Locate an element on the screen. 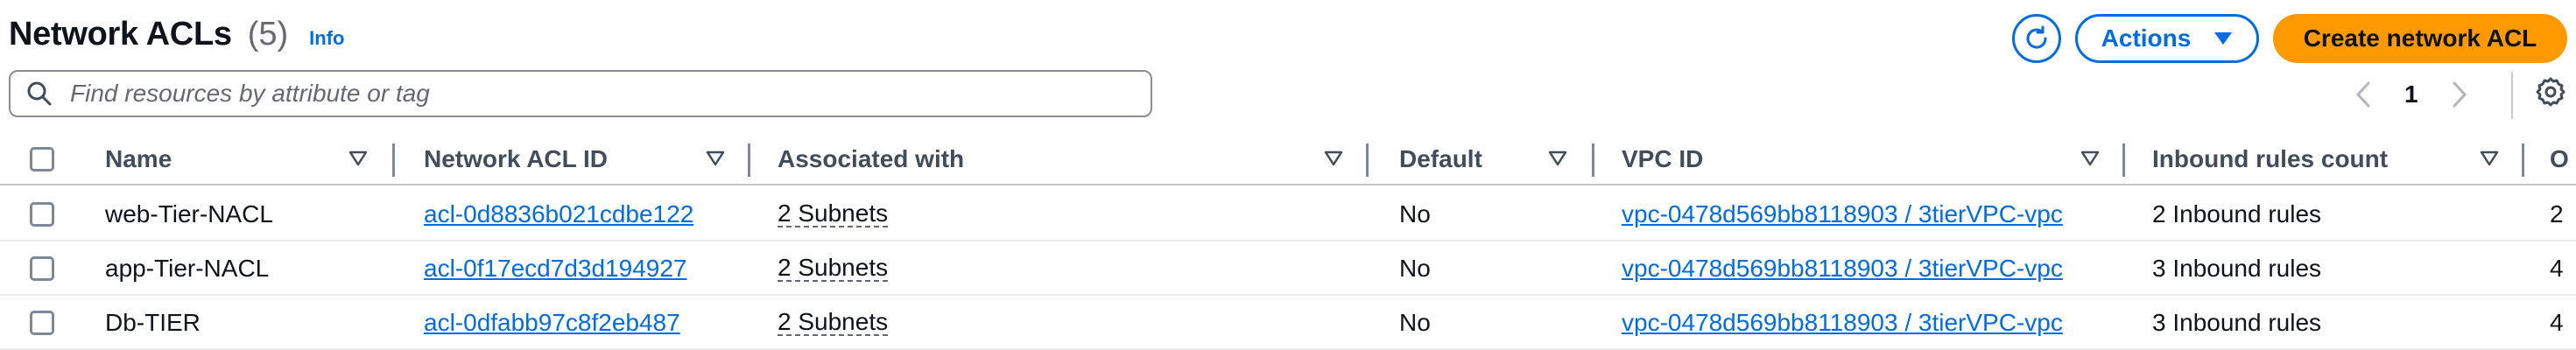 Image resolution: width=2576 pixels, height=350 pixels. column-header-vpc-id: VPC ID is located at coordinates (1662, 159).